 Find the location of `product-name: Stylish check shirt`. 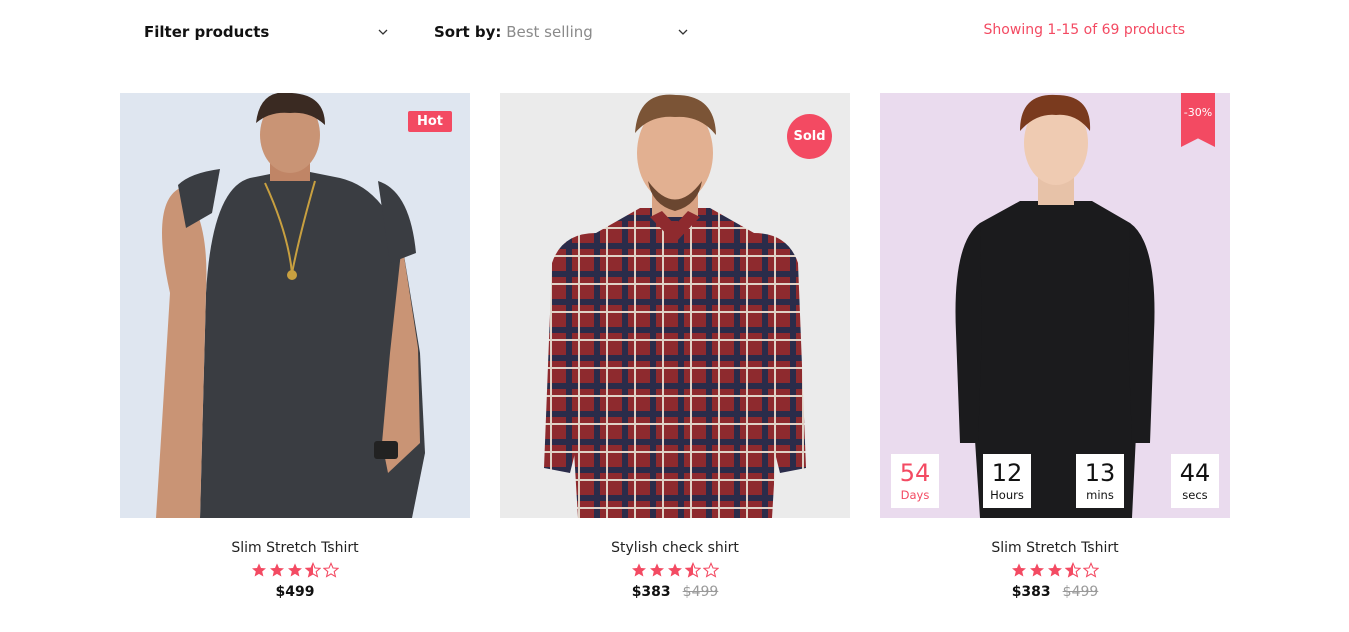

product-name: Stylish check shirt is located at coordinates (675, 548).